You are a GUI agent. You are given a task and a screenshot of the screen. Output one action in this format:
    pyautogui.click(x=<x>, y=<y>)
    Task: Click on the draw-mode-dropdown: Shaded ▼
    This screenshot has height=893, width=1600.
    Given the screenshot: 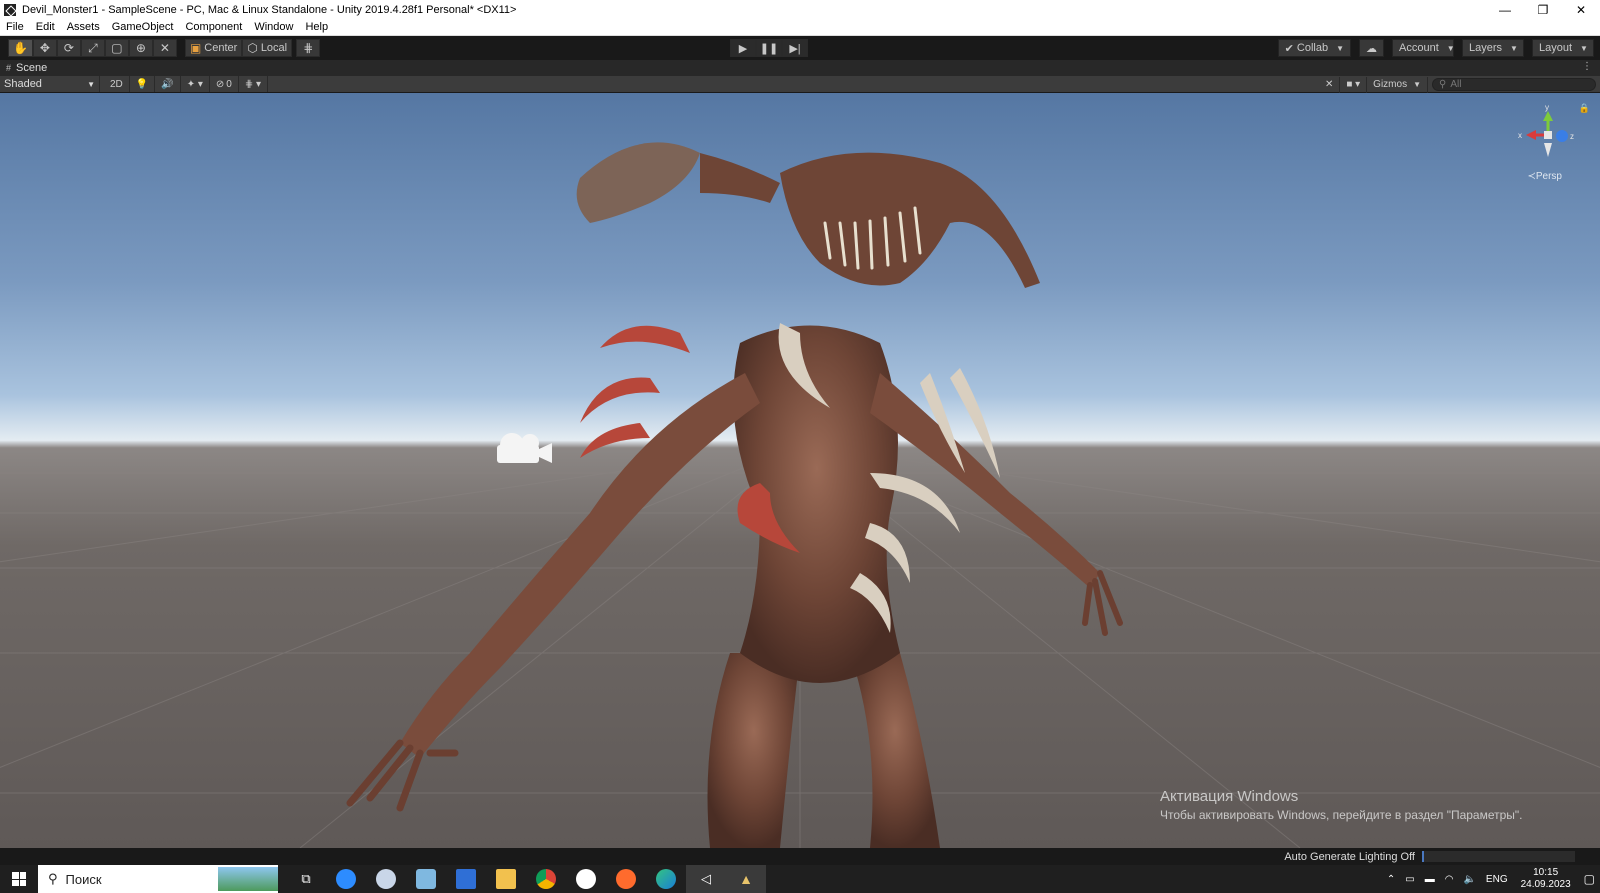 What is the action you would take?
    pyautogui.click(x=50, y=84)
    